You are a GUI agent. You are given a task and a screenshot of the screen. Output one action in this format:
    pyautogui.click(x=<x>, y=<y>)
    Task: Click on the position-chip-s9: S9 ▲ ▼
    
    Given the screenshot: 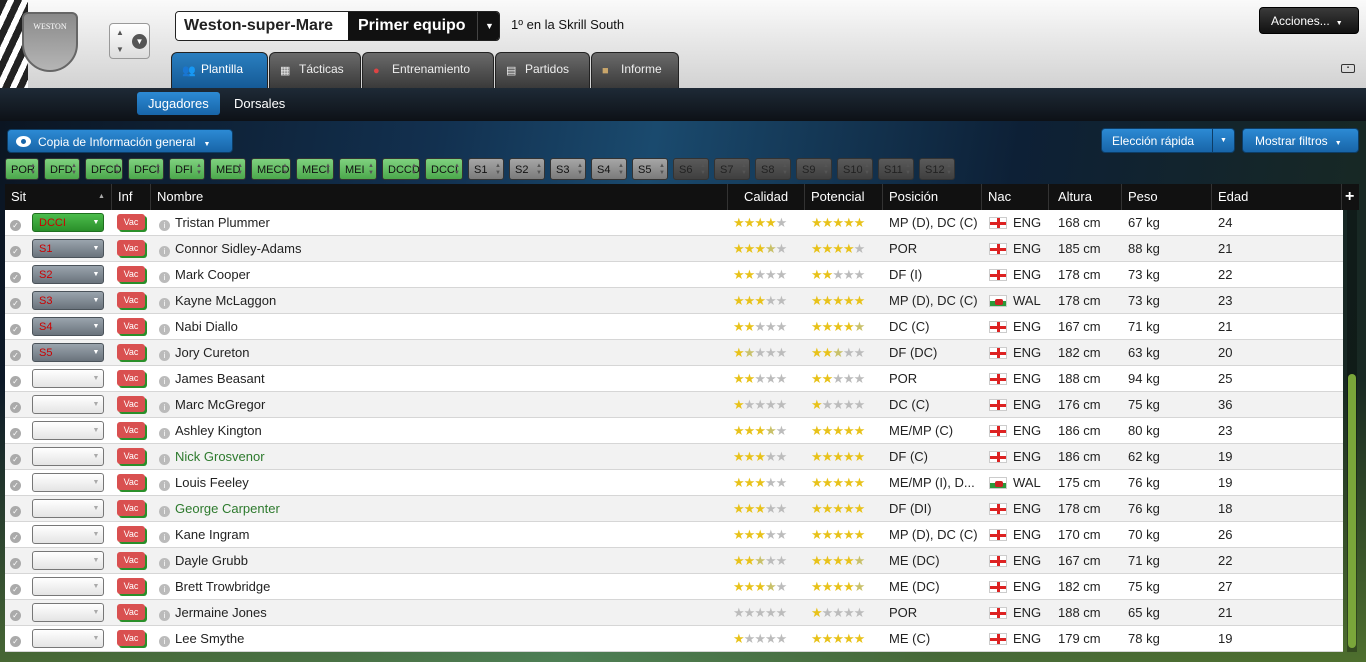 What is the action you would take?
    pyautogui.click(x=814, y=169)
    